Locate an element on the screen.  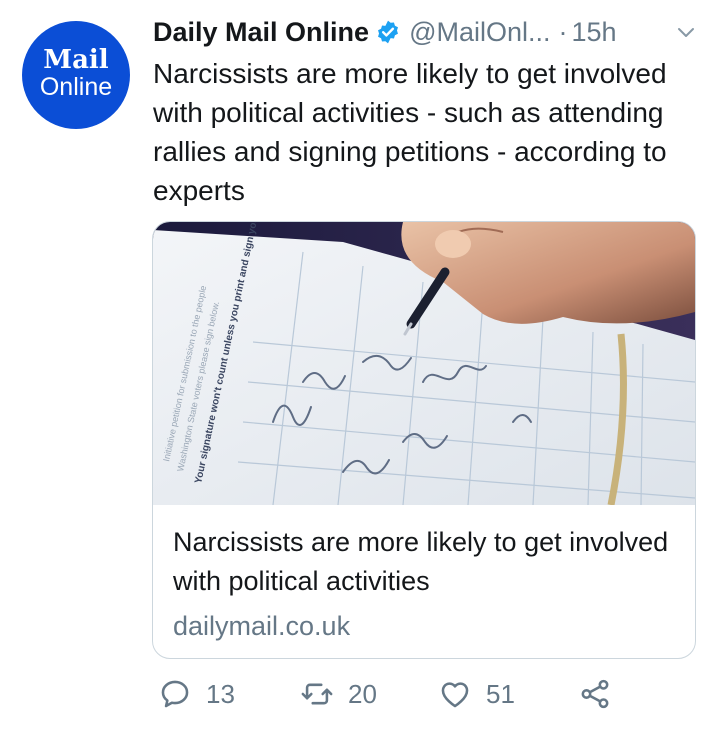
like-button: 51 is located at coordinates (476, 694).